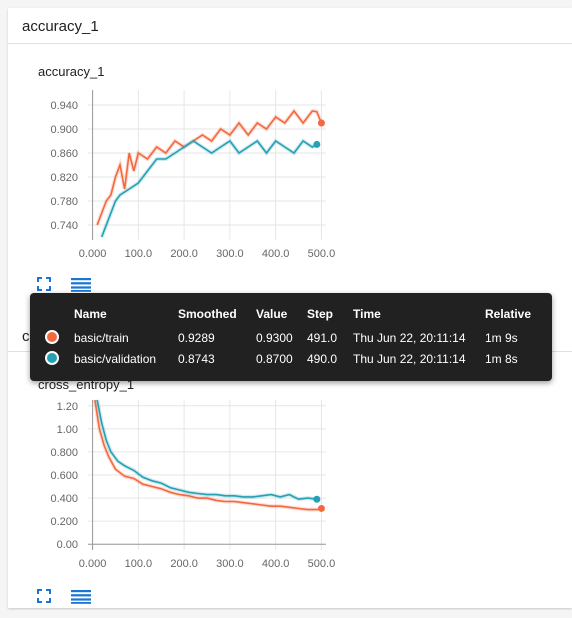 This screenshot has width=572, height=618. What do you see at coordinates (508, 314) in the screenshot?
I see `tooltip-header-relative: Relative` at bounding box center [508, 314].